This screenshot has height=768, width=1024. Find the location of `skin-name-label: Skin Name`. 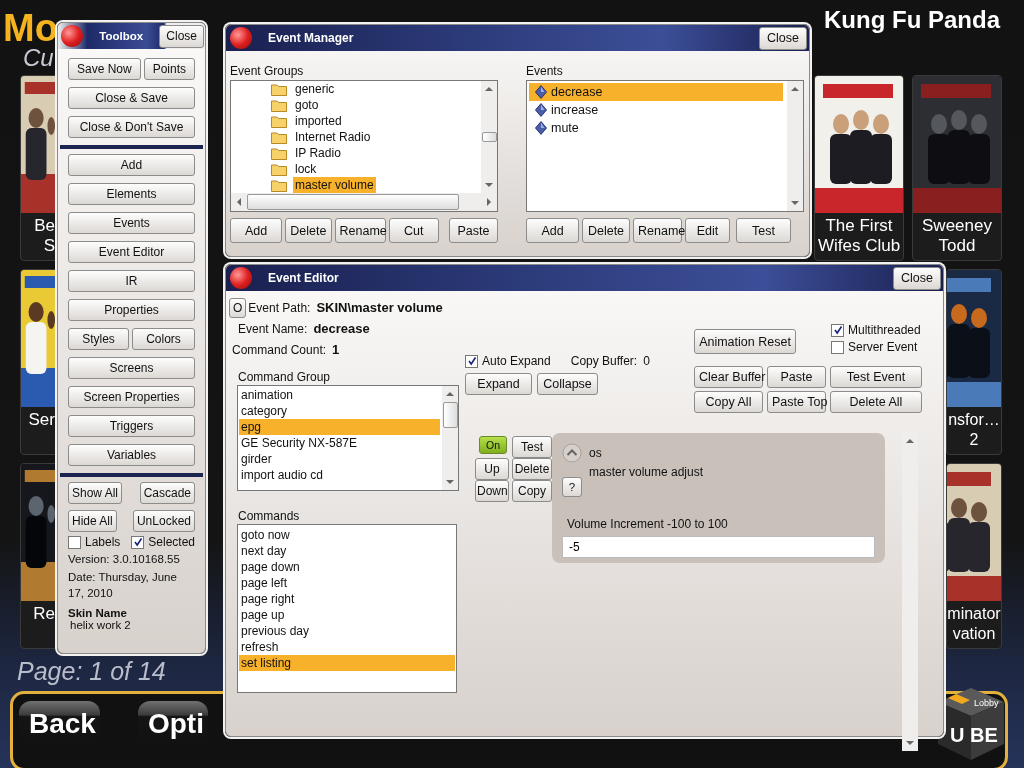

skin-name-label: Skin Name is located at coordinates (98, 613).